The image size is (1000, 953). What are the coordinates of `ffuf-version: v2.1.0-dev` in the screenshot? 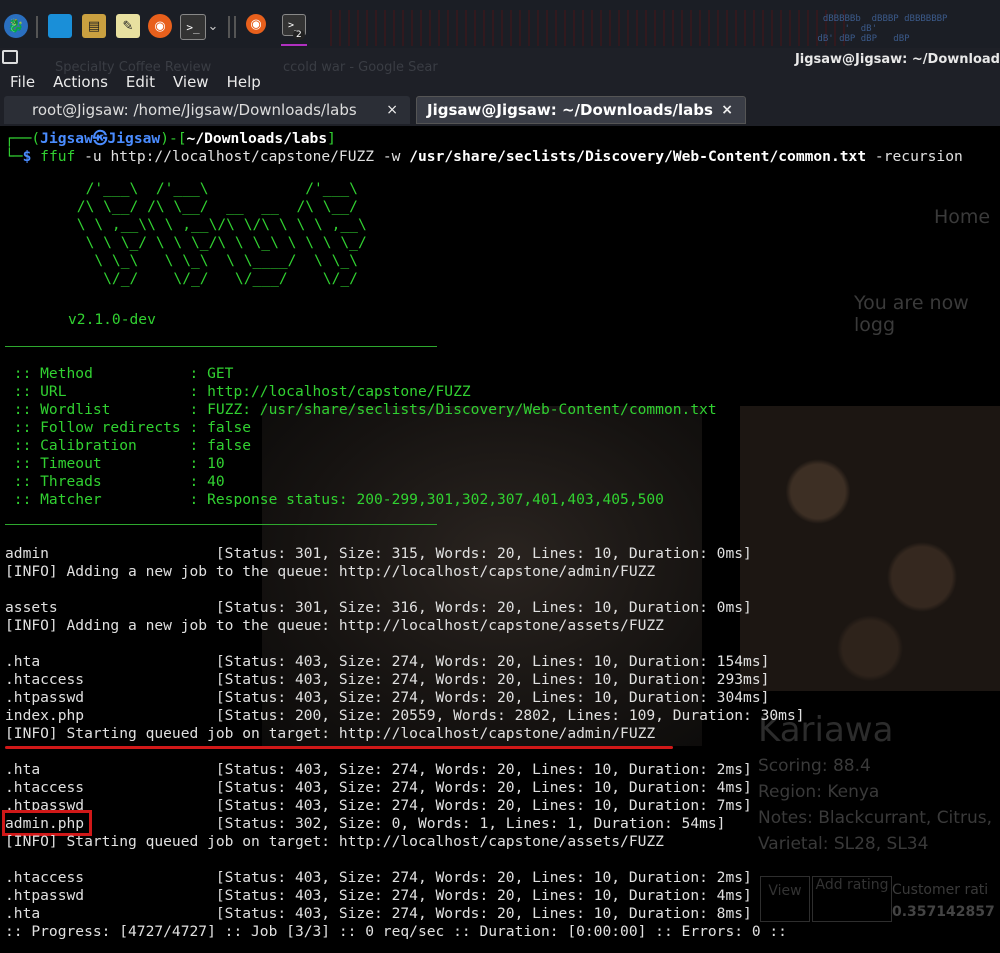 It's located at (112, 319).